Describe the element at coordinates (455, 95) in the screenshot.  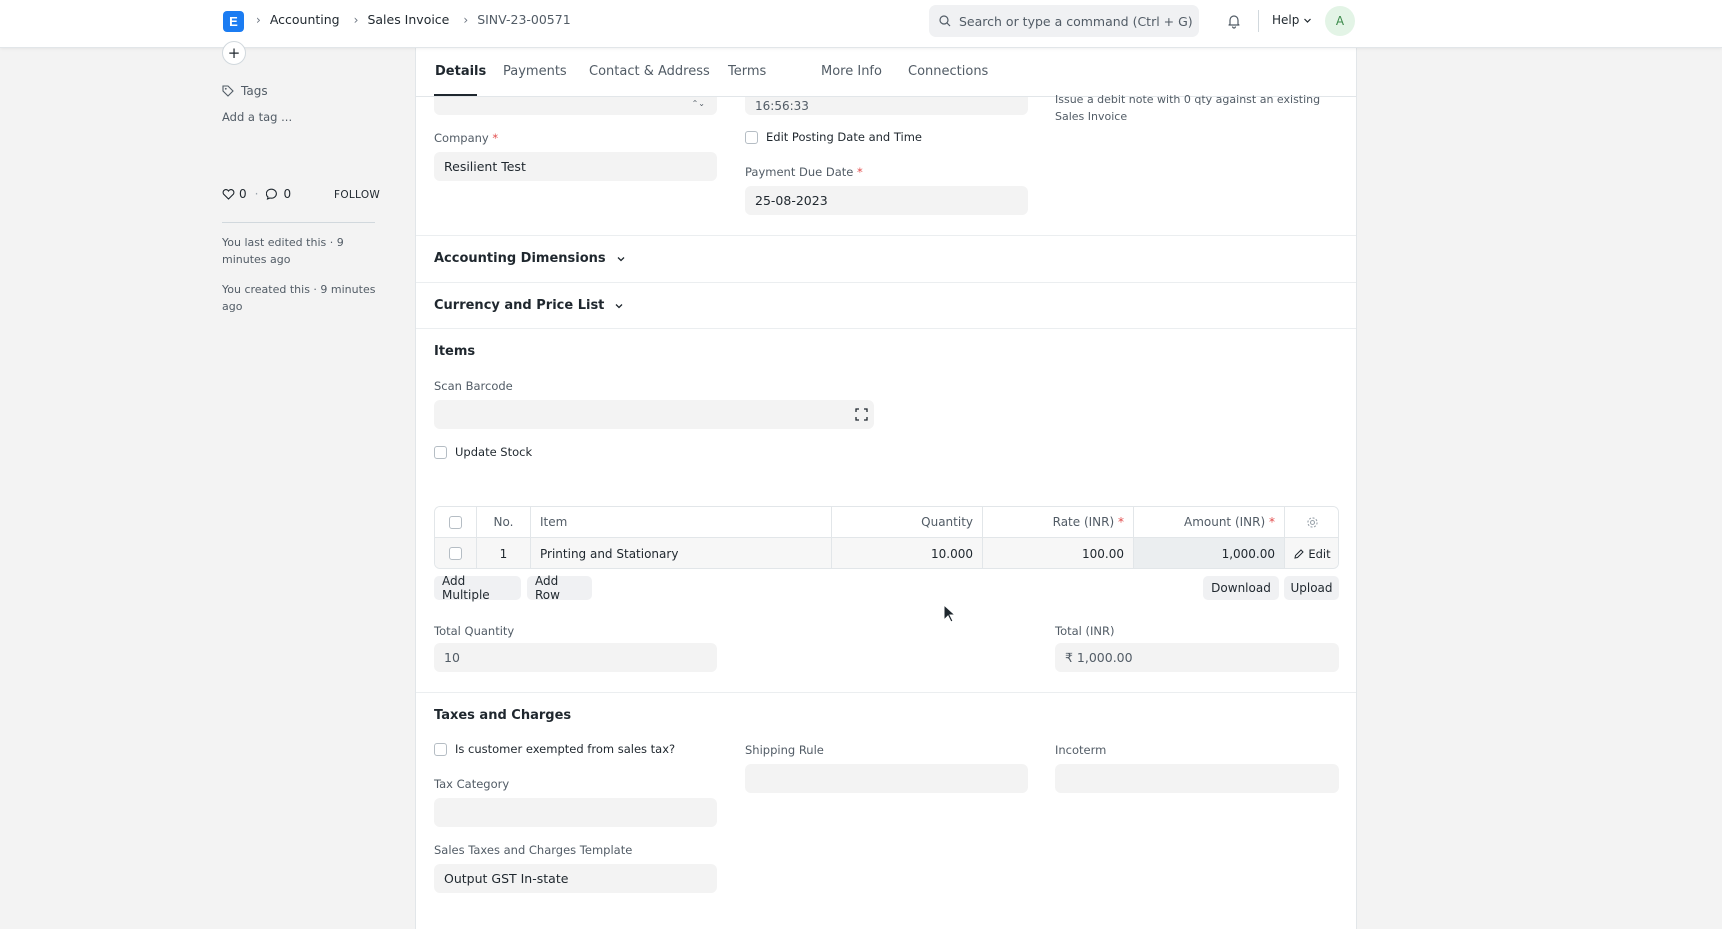
I see `active-tab-indicator` at that location.